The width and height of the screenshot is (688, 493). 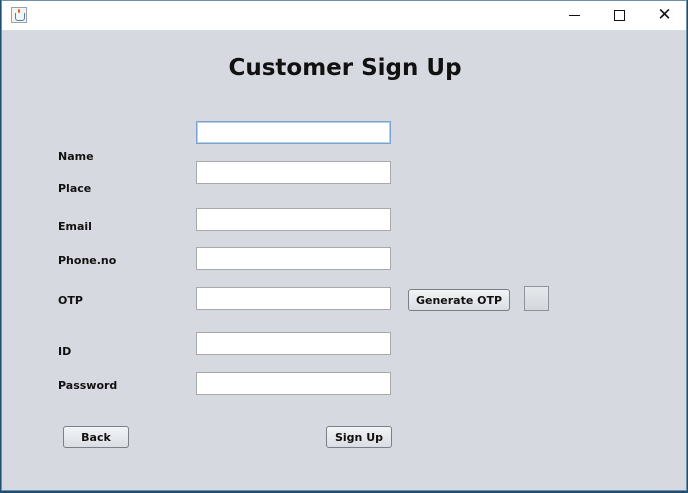 I want to click on maximize-button, so click(x=619, y=15).